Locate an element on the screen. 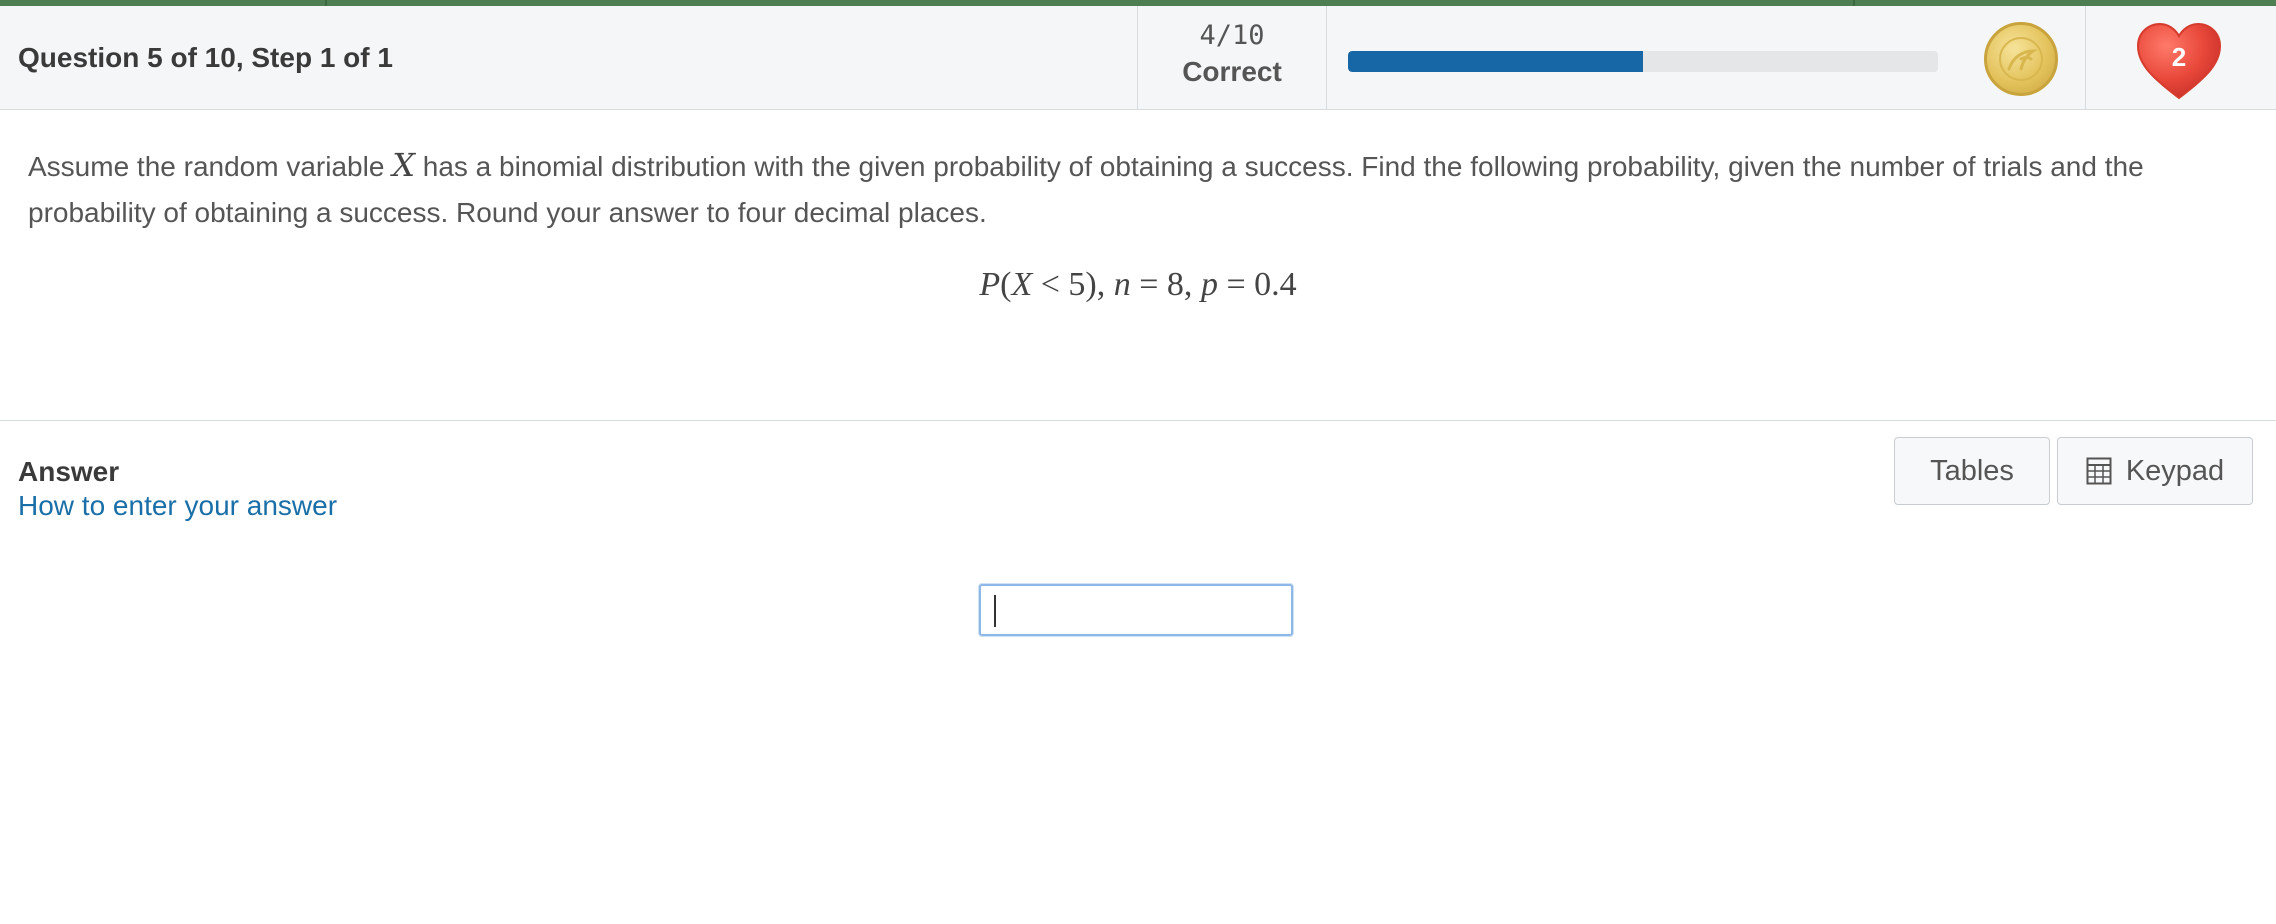  tables-button-label: Tables is located at coordinates (1972, 470).